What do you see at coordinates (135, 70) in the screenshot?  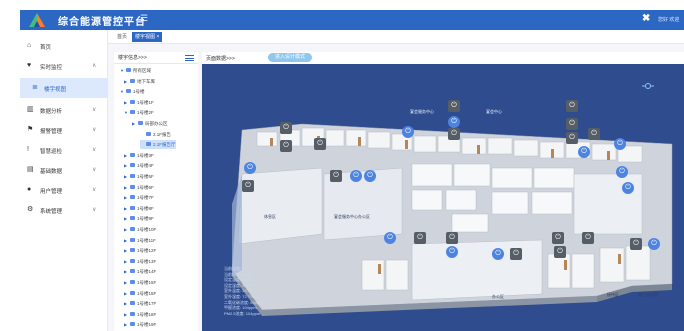 I see `tree-node: ▼ 所有区域` at bounding box center [135, 70].